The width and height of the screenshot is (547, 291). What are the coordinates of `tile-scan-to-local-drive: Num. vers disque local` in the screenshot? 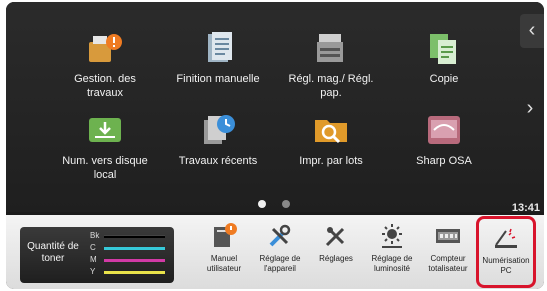 It's located at (105, 141).